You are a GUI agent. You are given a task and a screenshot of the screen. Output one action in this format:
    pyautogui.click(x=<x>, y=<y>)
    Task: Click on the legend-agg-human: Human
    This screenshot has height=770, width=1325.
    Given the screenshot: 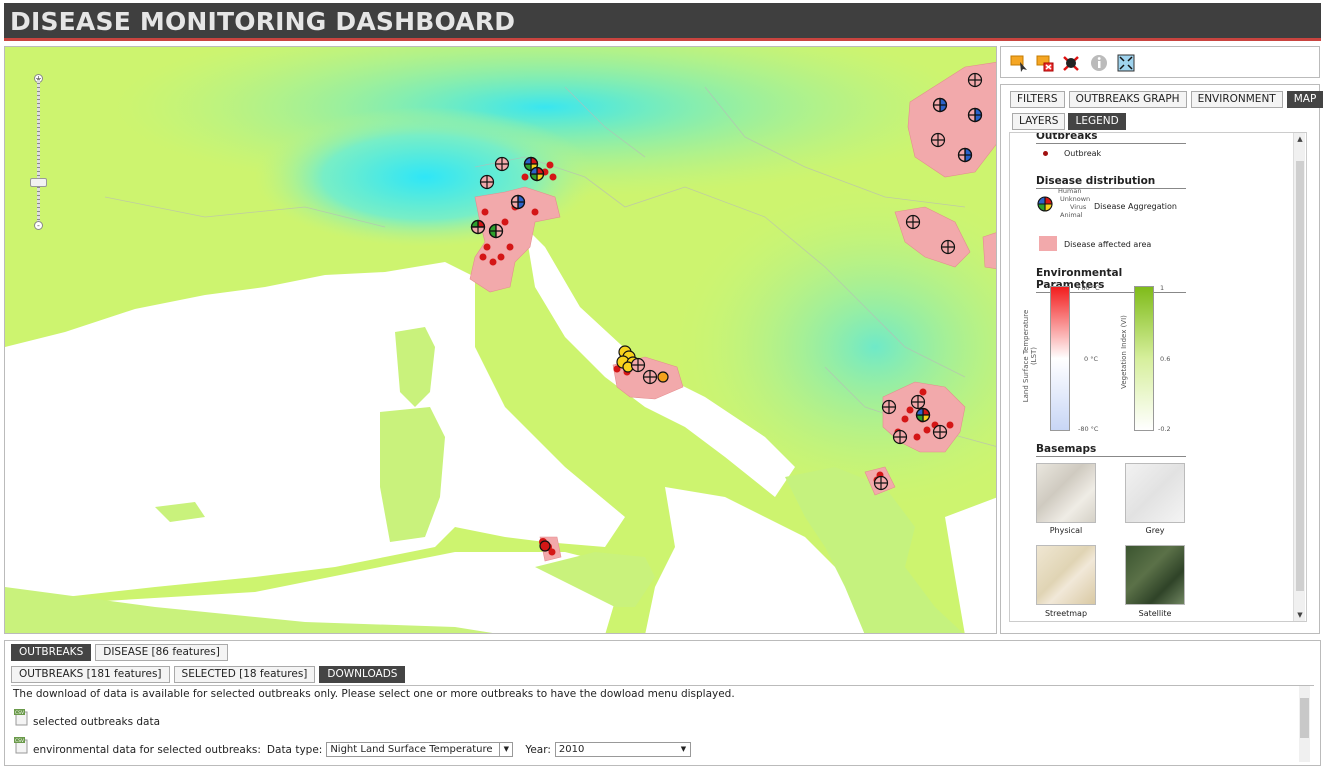 What is the action you would take?
    pyautogui.click(x=1070, y=191)
    